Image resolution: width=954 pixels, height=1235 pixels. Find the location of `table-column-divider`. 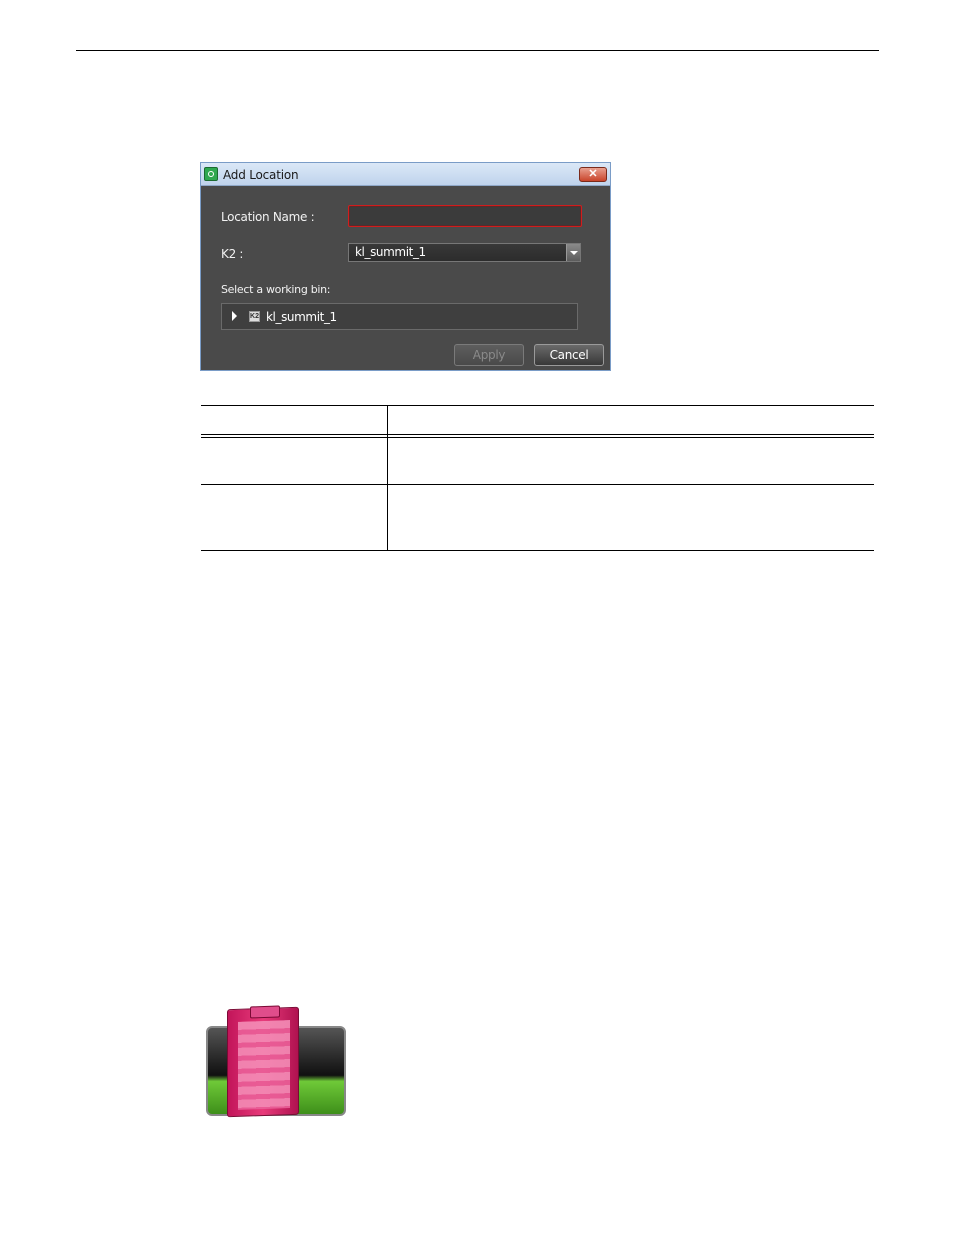

table-column-divider is located at coordinates (387, 478).